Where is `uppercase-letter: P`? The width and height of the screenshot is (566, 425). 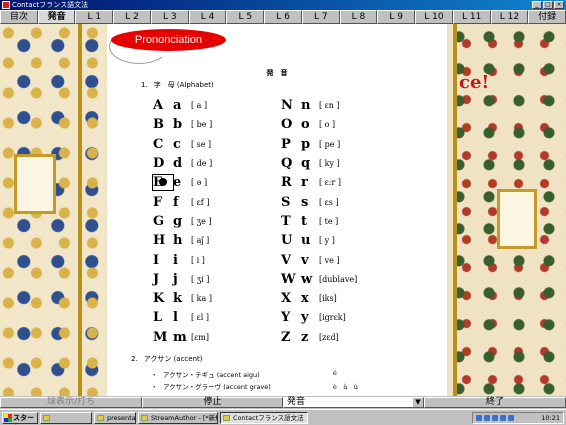
uppercase-letter: P is located at coordinates (286, 144).